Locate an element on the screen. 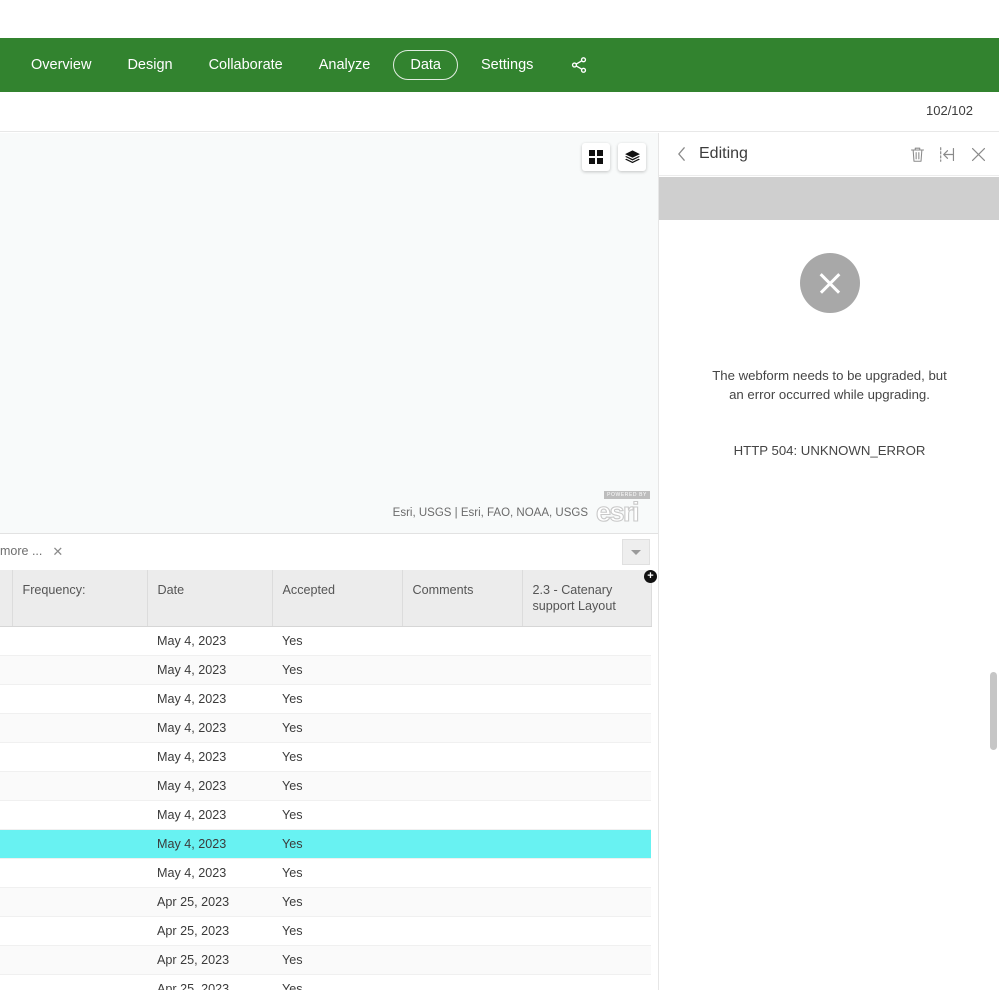 Image resolution: width=999 pixels, height=990 pixels. column-header-rownum is located at coordinates (6, 598).